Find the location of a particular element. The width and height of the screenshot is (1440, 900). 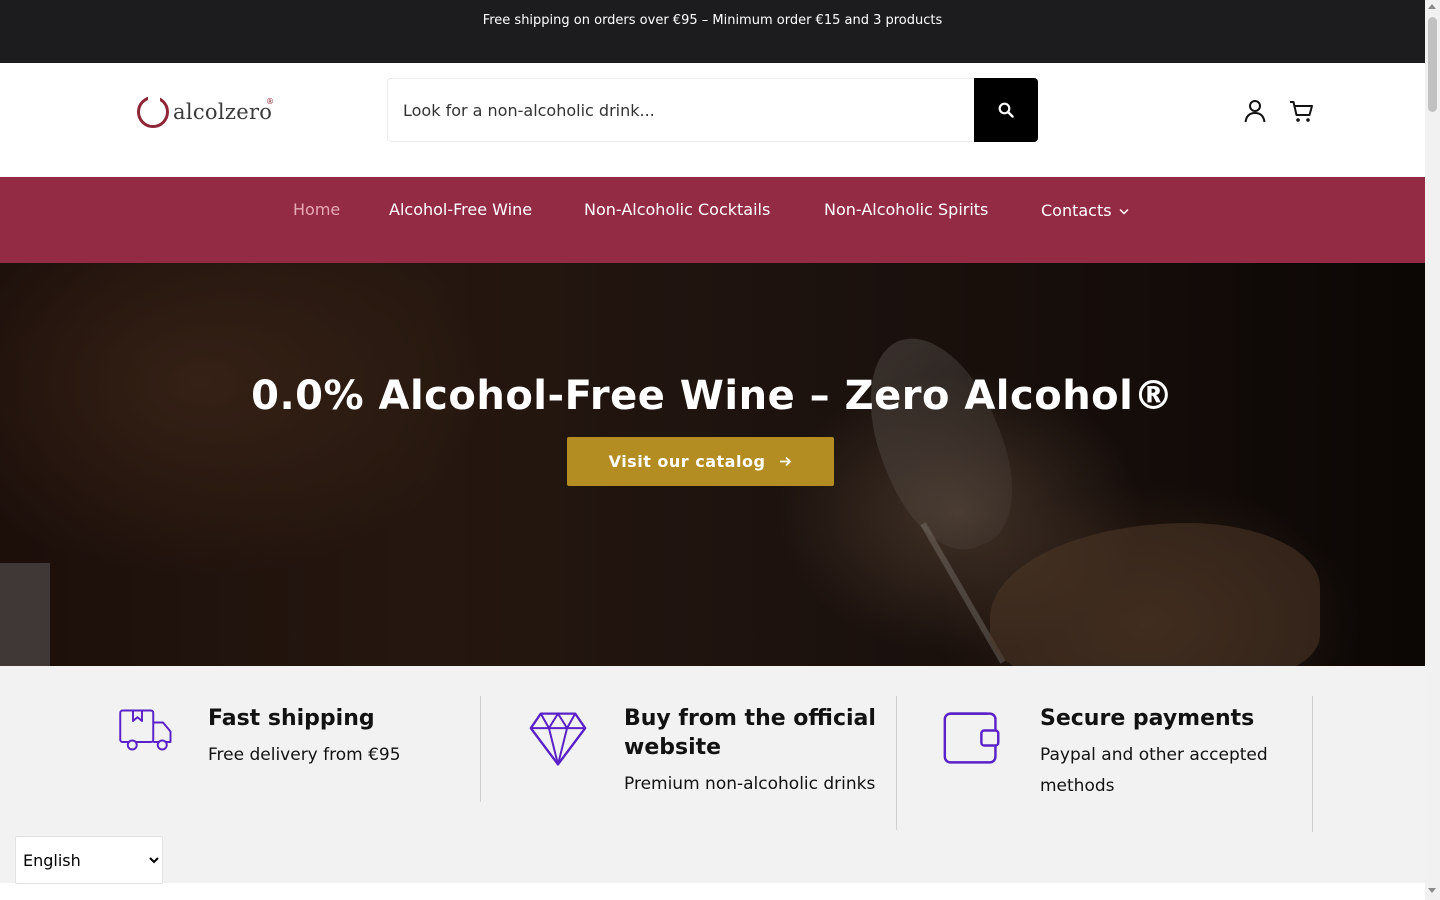

scrollbar-thumb is located at coordinates (1432, 64).